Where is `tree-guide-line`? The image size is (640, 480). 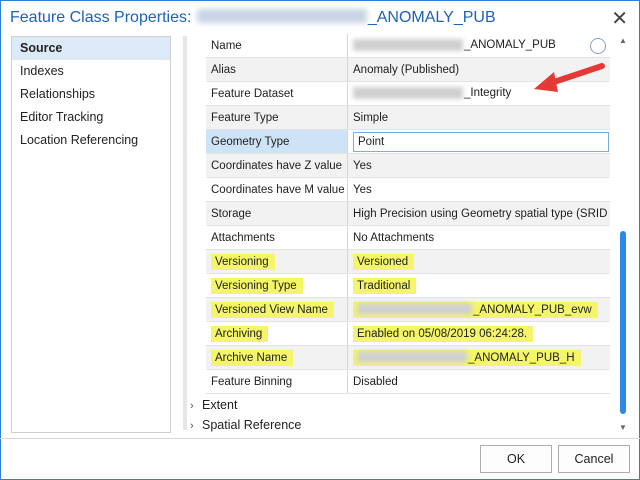
tree-guide-line is located at coordinates (185, 233).